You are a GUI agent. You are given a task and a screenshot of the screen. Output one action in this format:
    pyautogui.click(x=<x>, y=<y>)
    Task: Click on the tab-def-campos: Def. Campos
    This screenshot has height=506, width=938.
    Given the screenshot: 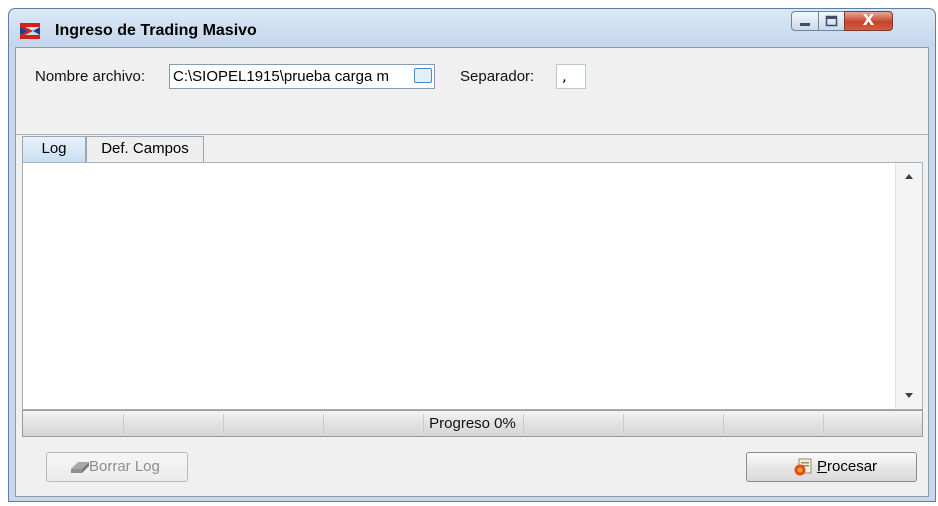 What is the action you would take?
    pyautogui.click(x=145, y=149)
    